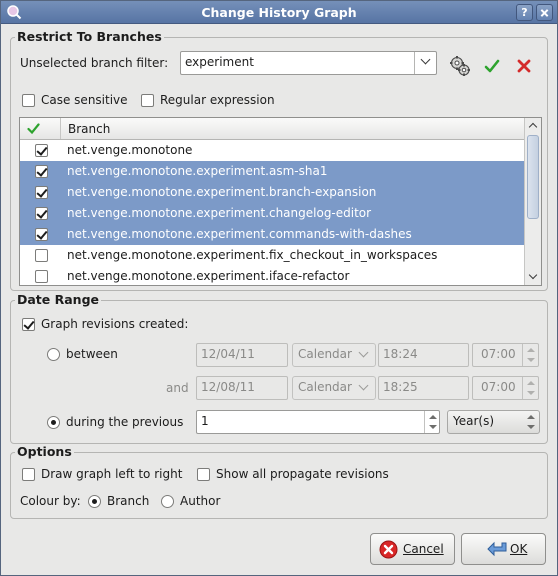 The height and width of the screenshot is (576, 558). Describe the element at coordinates (112, 474) in the screenshot. I see `draw-left-to-right-label: Draw graph left to right` at that location.